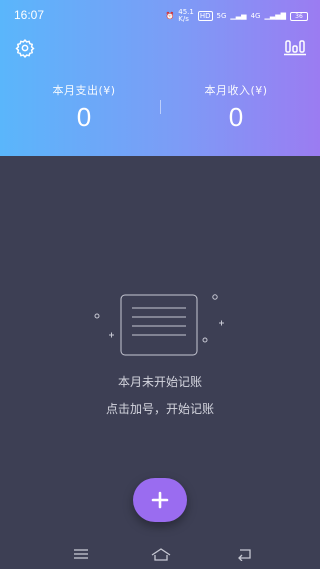 The width and height of the screenshot is (320, 569). What do you see at coordinates (205, 16) in the screenshot?
I see `hd-icon: HD` at bounding box center [205, 16].